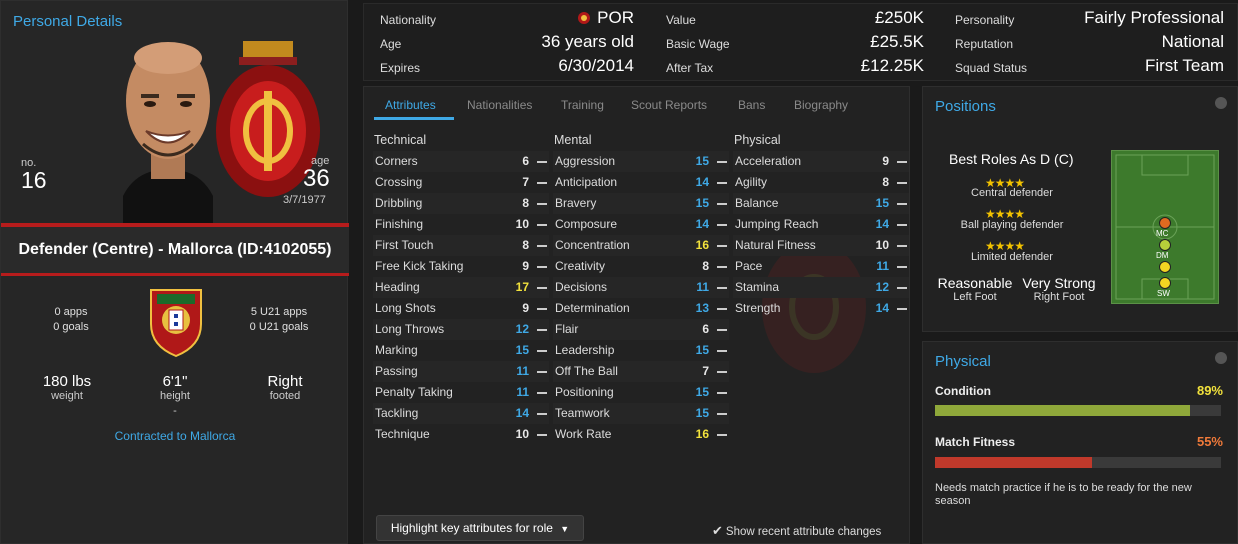  What do you see at coordinates (1165, 227) in the screenshot?
I see `pitch-diagram: MC DM SW` at bounding box center [1165, 227].